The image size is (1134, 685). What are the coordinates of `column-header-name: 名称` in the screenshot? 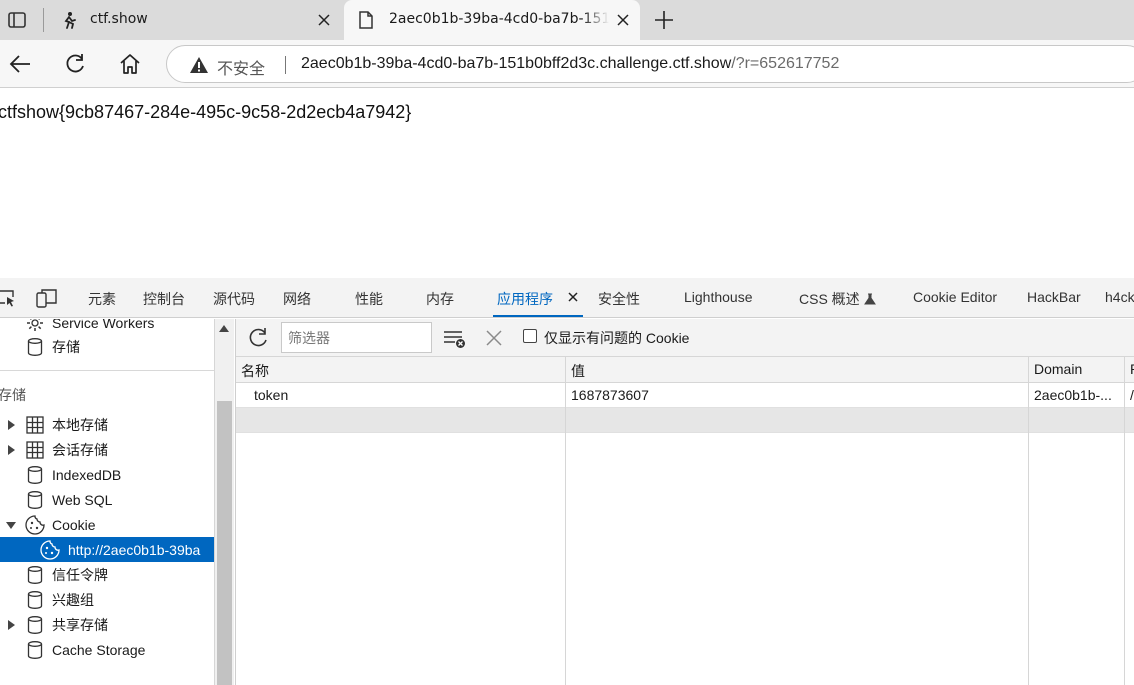 It's located at (255, 371).